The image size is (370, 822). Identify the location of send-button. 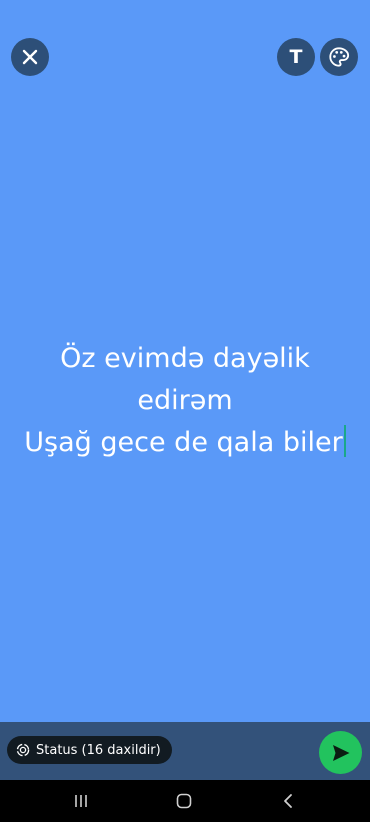
(340, 752).